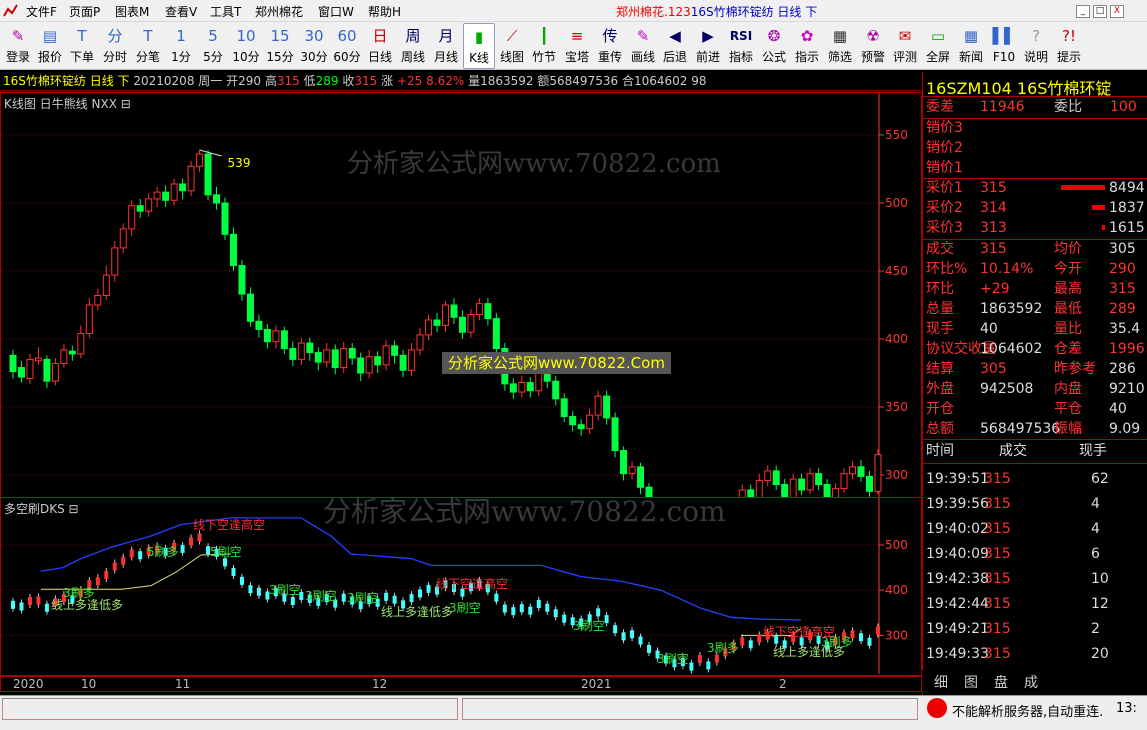 Image resolution: width=1147 pixels, height=730 pixels. What do you see at coordinates (896, 635) in the screenshot?
I see `y-tick-label: 300` at bounding box center [896, 635].